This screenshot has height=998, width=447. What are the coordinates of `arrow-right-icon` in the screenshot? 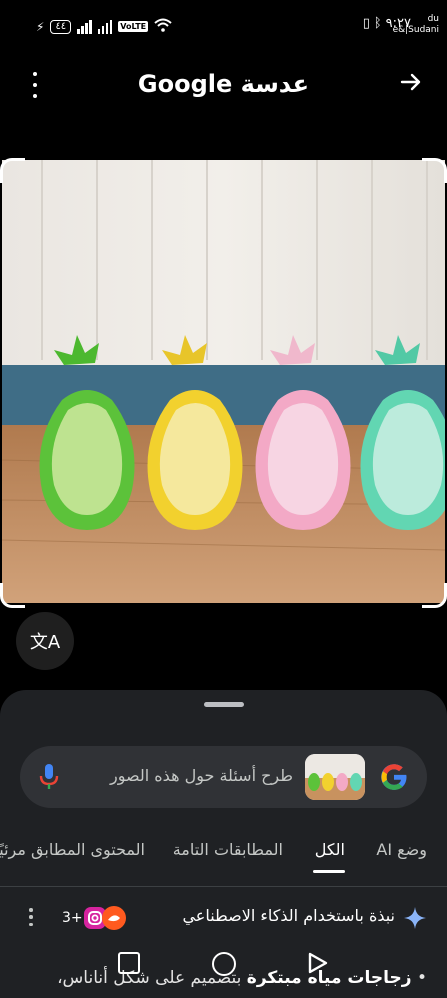 It's located at (411, 85).